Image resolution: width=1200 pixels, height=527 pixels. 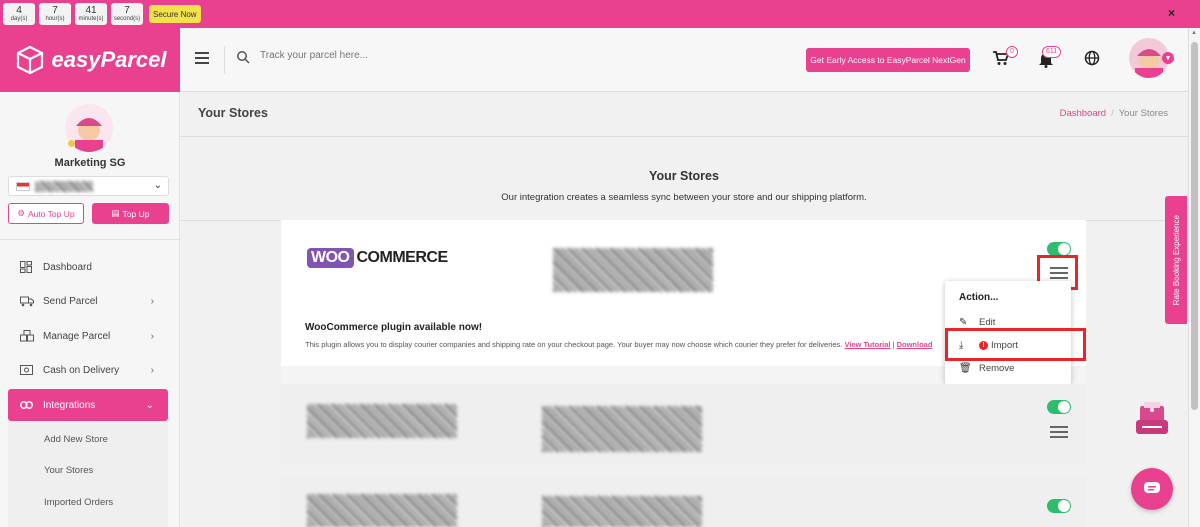 What do you see at coordinates (867, 344) in the screenshot?
I see `view-tutorial-link: View Tutorial` at bounding box center [867, 344].